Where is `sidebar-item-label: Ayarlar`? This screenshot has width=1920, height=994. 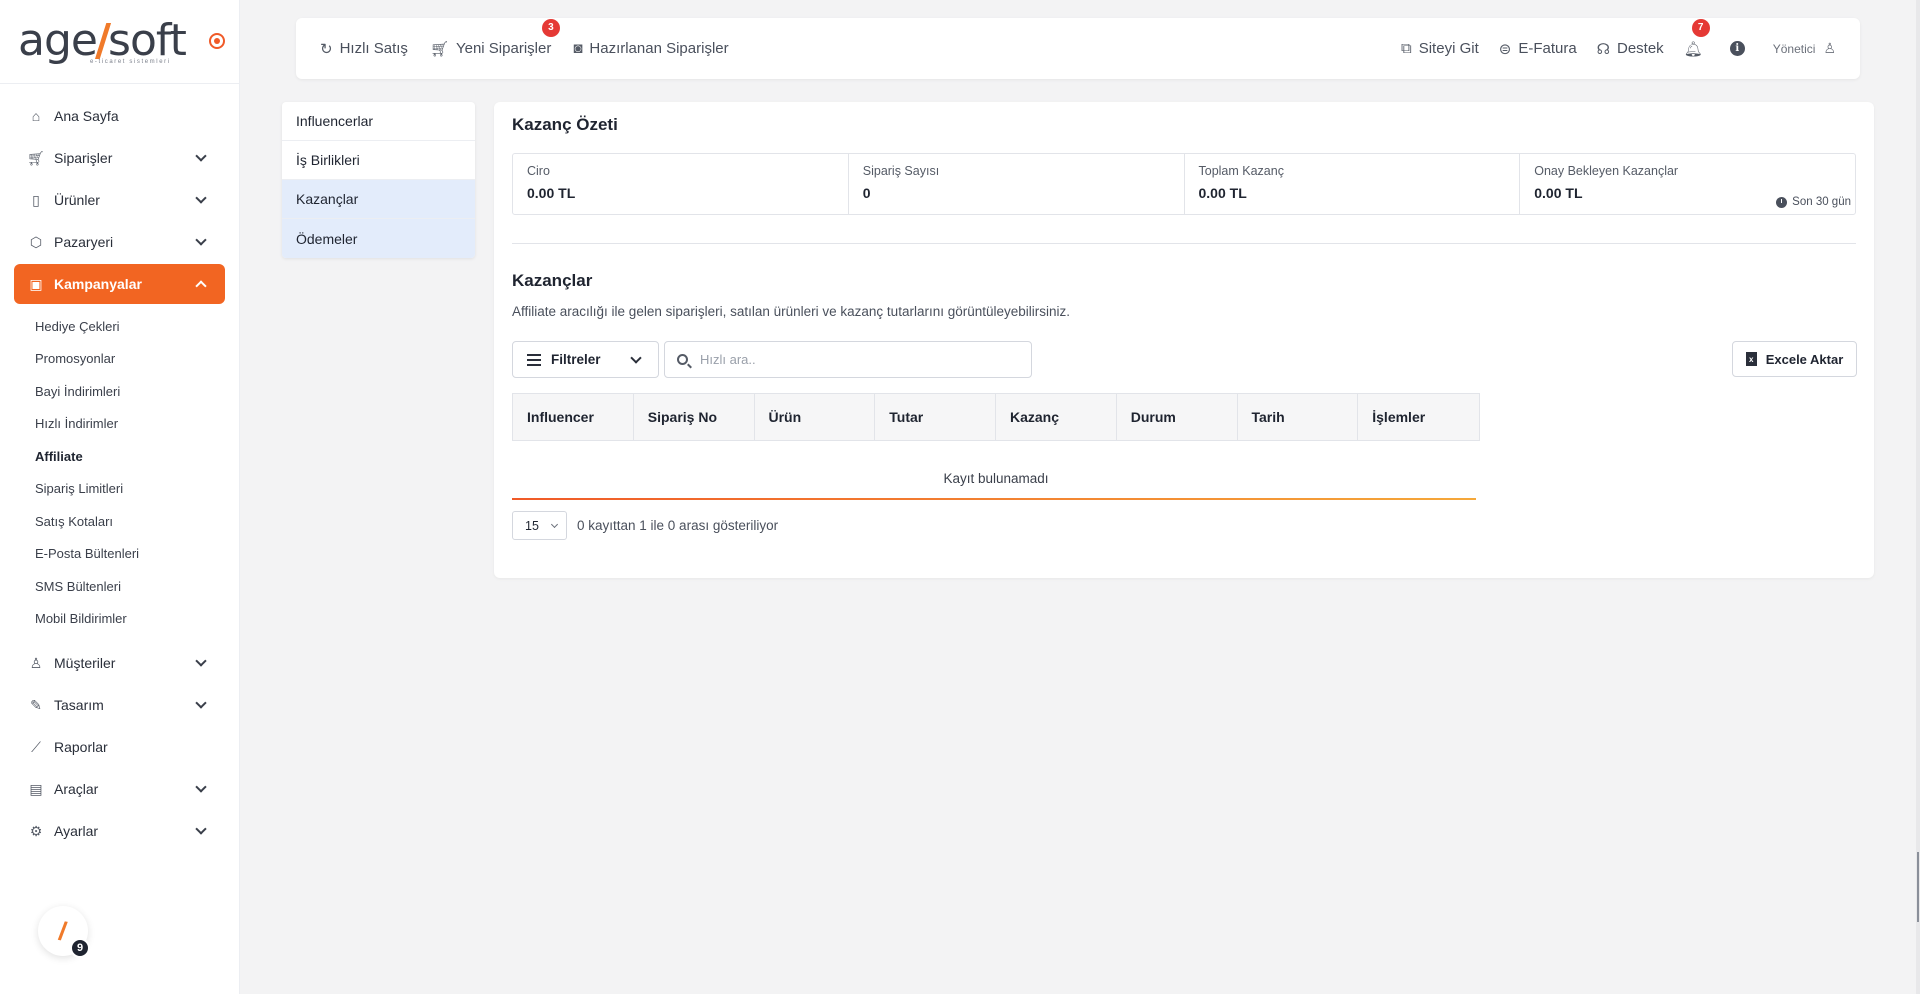
sidebar-item-label: Ayarlar is located at coordinates (76, 831).